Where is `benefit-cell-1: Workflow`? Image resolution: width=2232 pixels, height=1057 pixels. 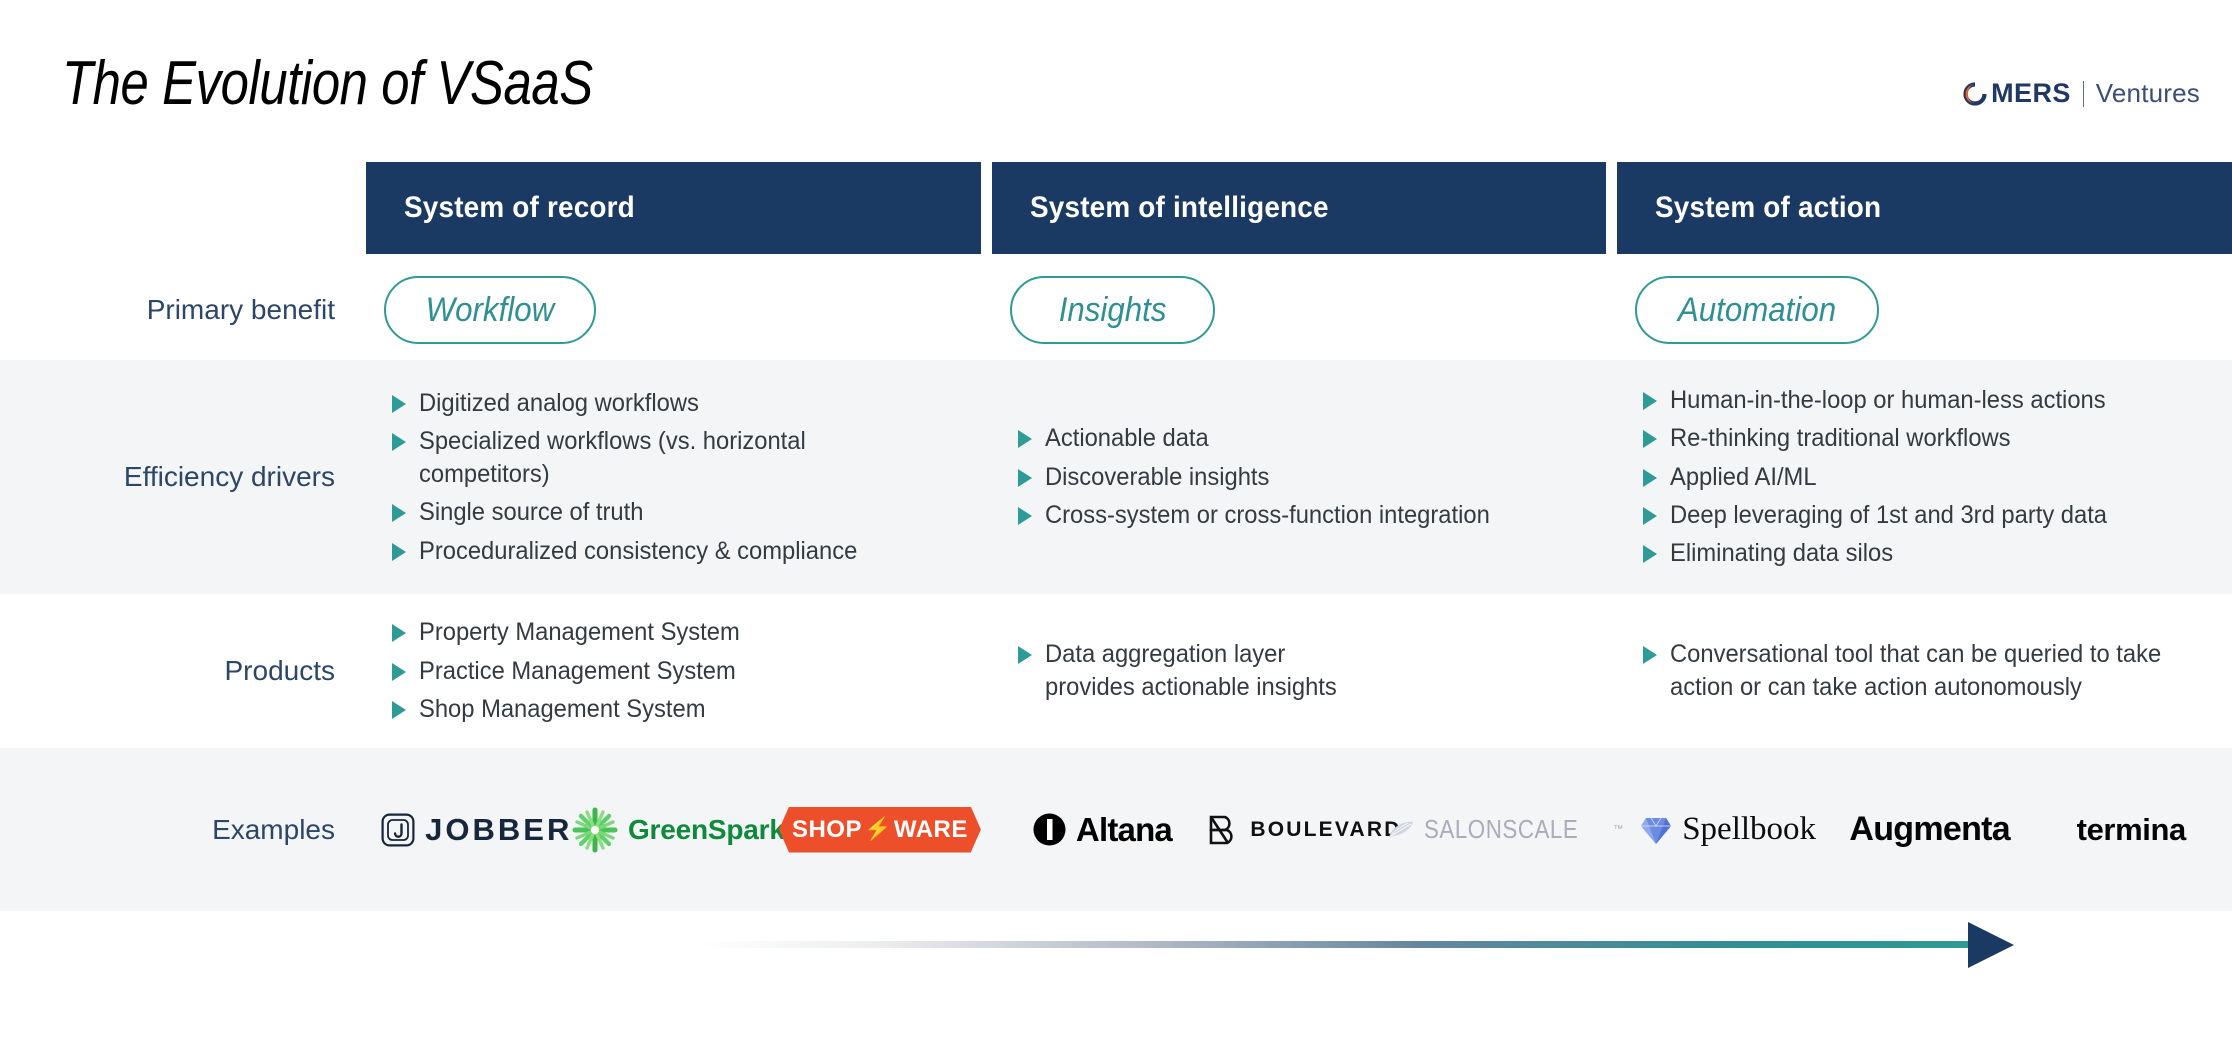 benefit-cell-1: Workflow is located at coordinates (673, 310).